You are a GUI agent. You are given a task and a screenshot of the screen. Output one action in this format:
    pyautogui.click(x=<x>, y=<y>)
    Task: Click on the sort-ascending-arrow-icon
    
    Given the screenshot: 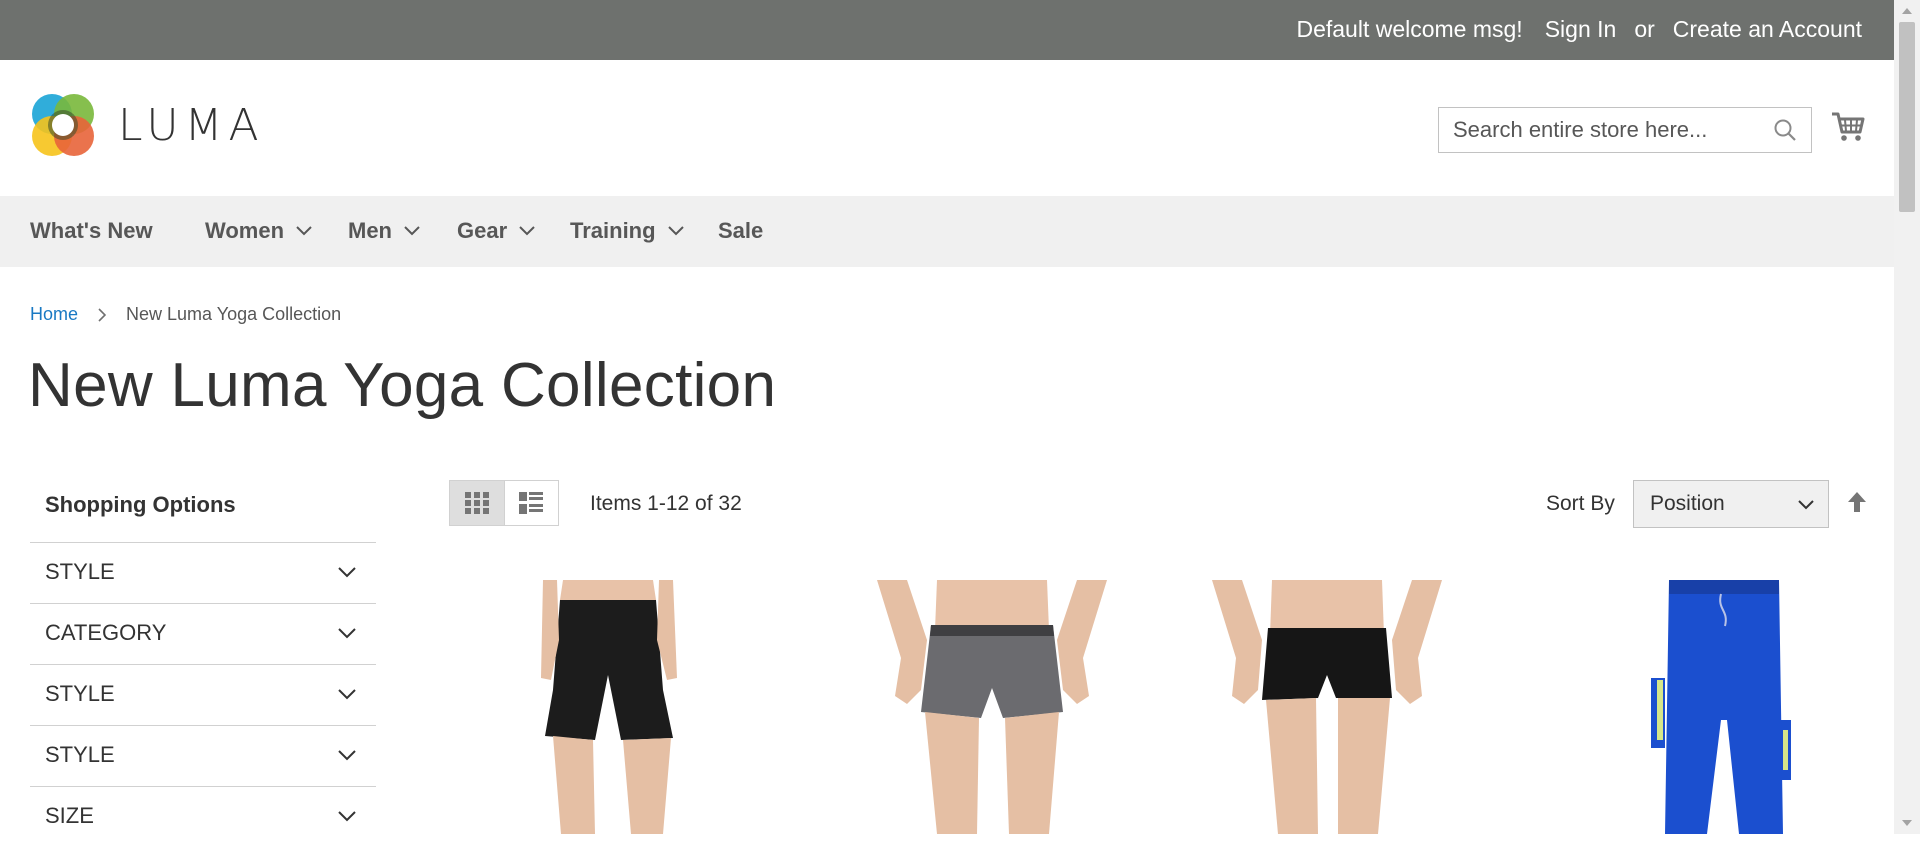 What is the action you would take?
    pyautogui.click(x=1857, y=502)
    